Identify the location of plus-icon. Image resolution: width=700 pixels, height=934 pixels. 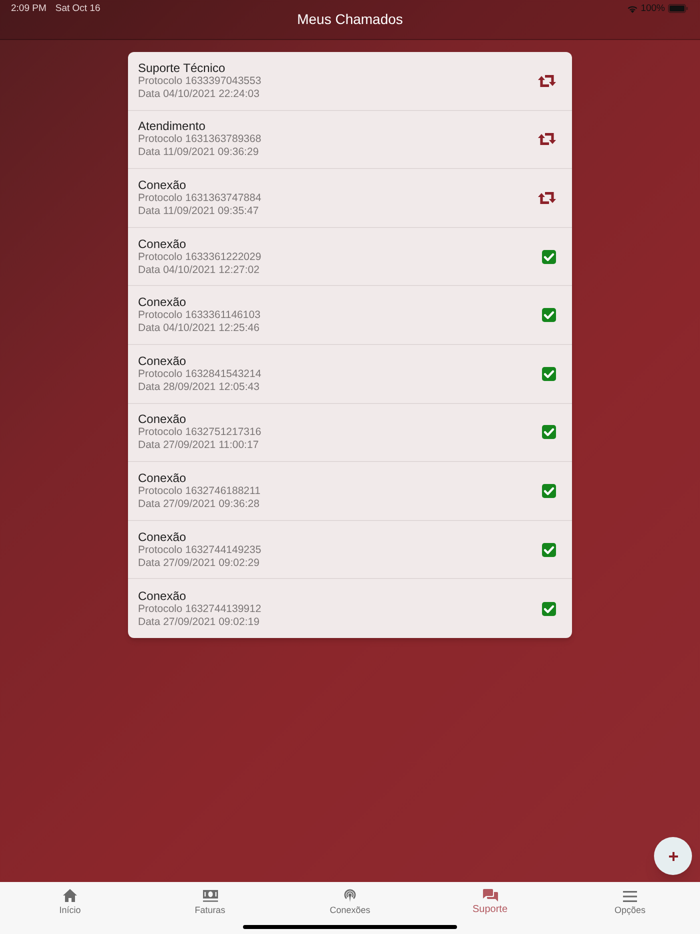
(673, 856).